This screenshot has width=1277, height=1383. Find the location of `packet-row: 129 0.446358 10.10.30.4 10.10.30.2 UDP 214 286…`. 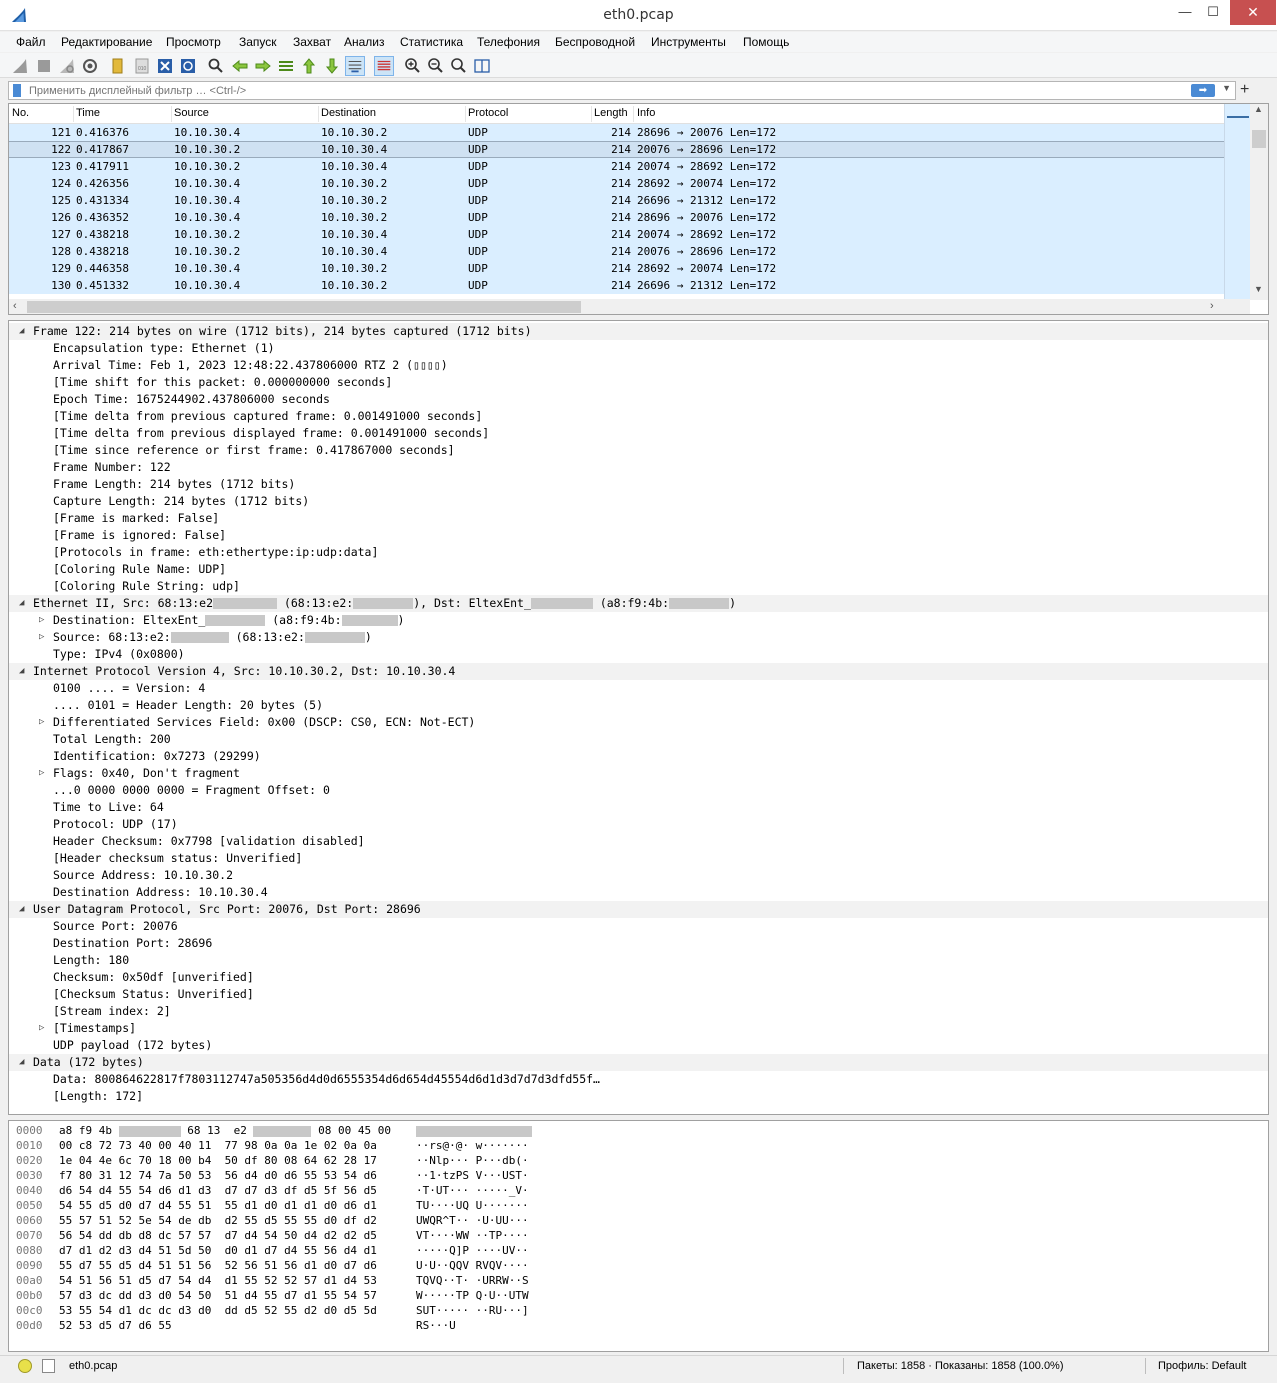

packet-row: 129 0.446358 10.10.30.4 10.10.30.2 UDP 214 286… is located at coordinates (616, 268).